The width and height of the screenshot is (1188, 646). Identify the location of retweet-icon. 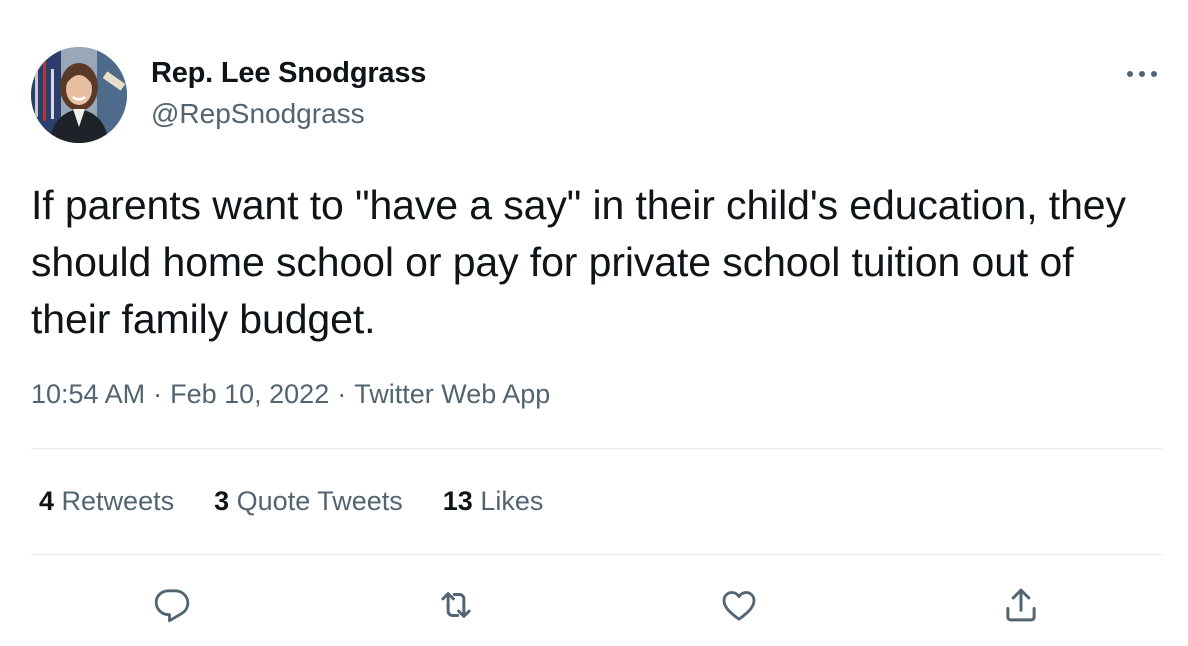
(456, 605).